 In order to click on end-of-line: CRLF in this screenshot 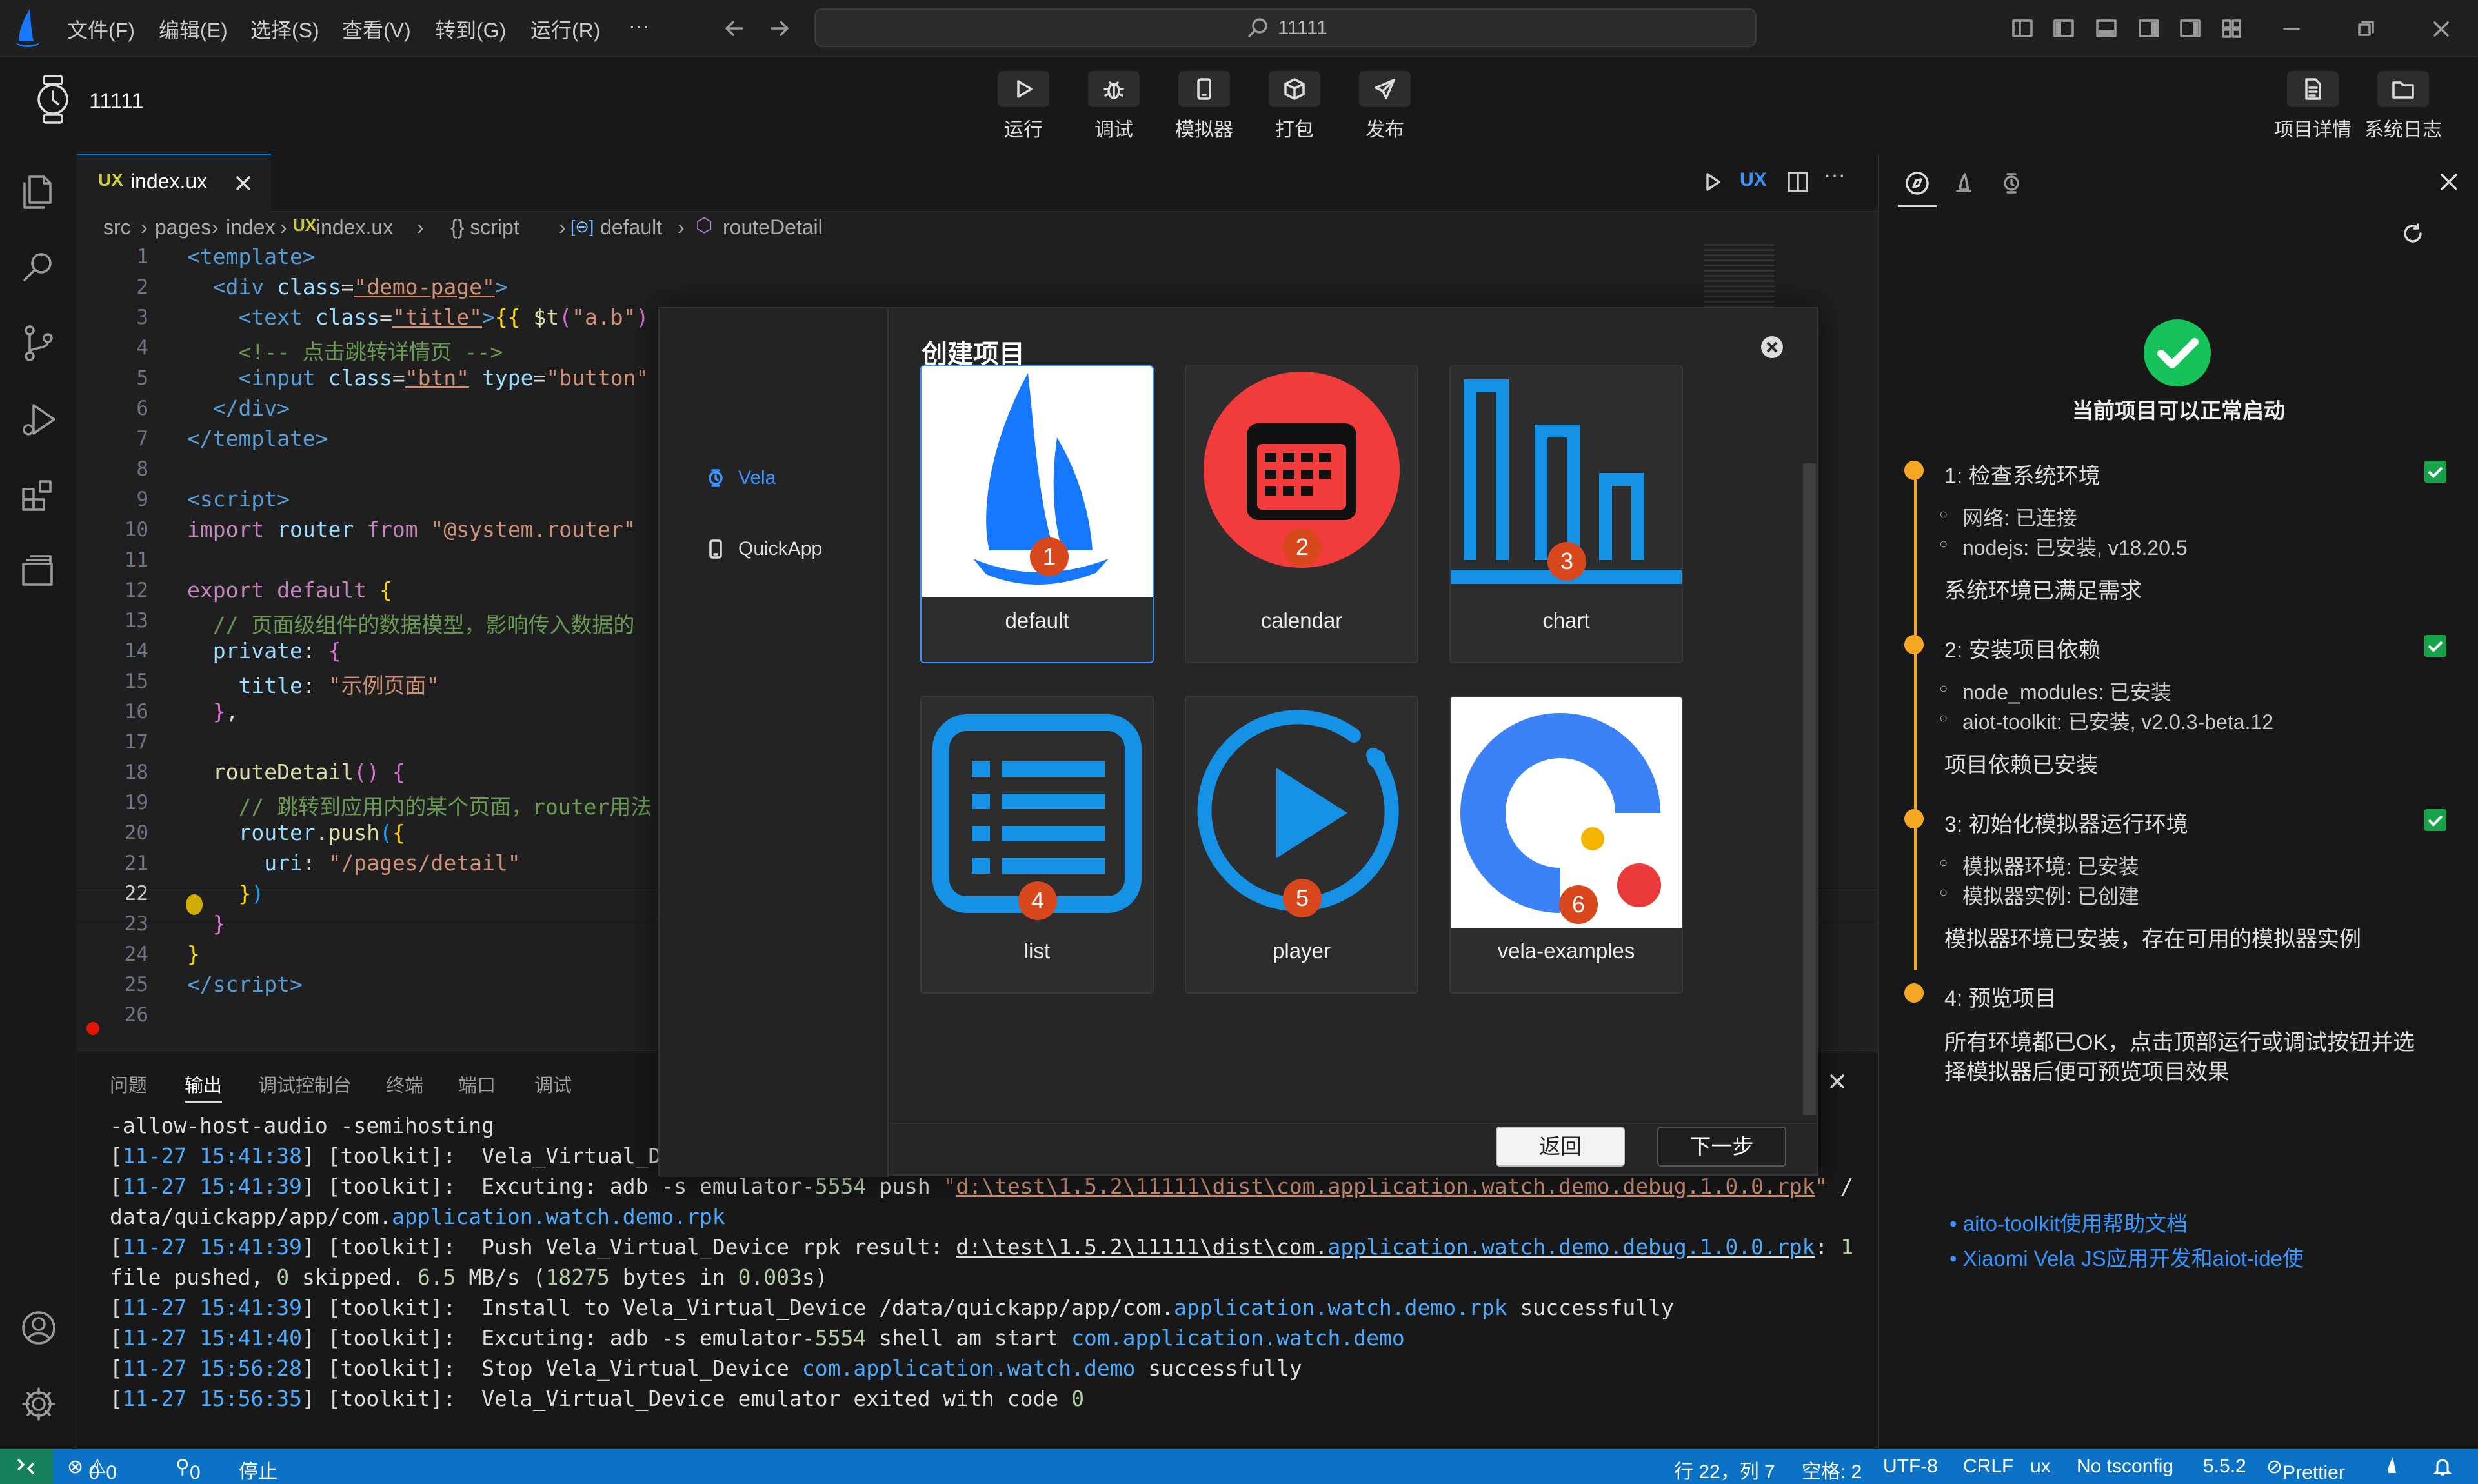, I will do `click(1988, 1467)`.